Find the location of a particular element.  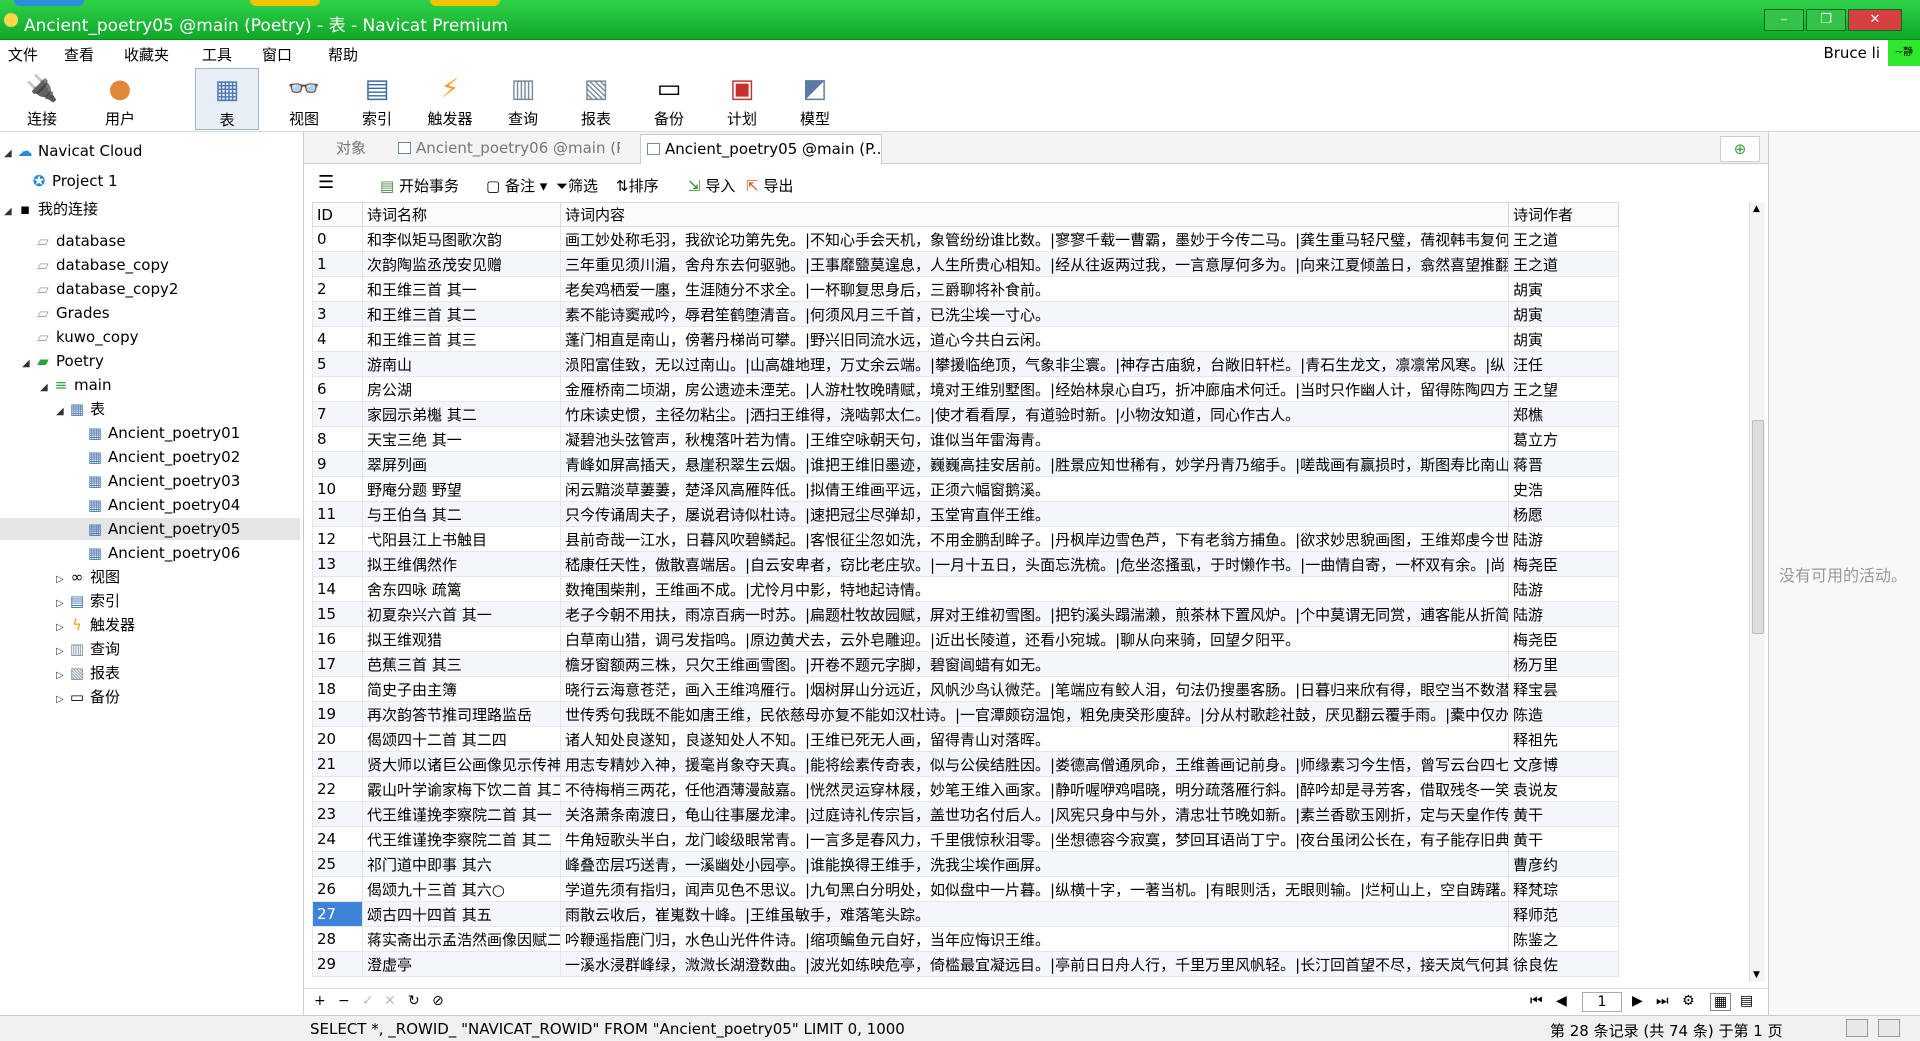

new-tab-icon: ⊕ is located at coordinates (1740, 149).